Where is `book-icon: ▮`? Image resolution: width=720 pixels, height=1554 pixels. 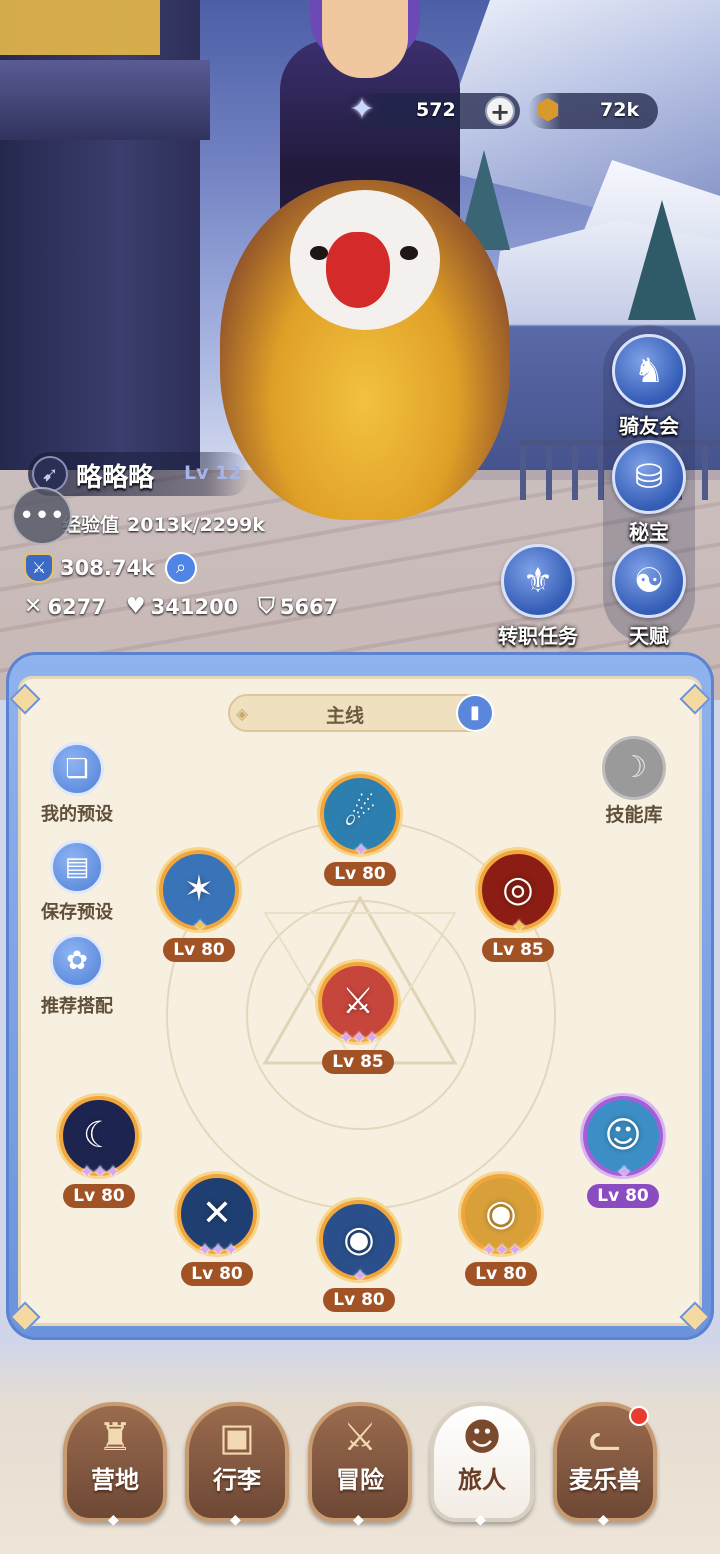 book-icon: ▮ is located at coordinates (475, 713).